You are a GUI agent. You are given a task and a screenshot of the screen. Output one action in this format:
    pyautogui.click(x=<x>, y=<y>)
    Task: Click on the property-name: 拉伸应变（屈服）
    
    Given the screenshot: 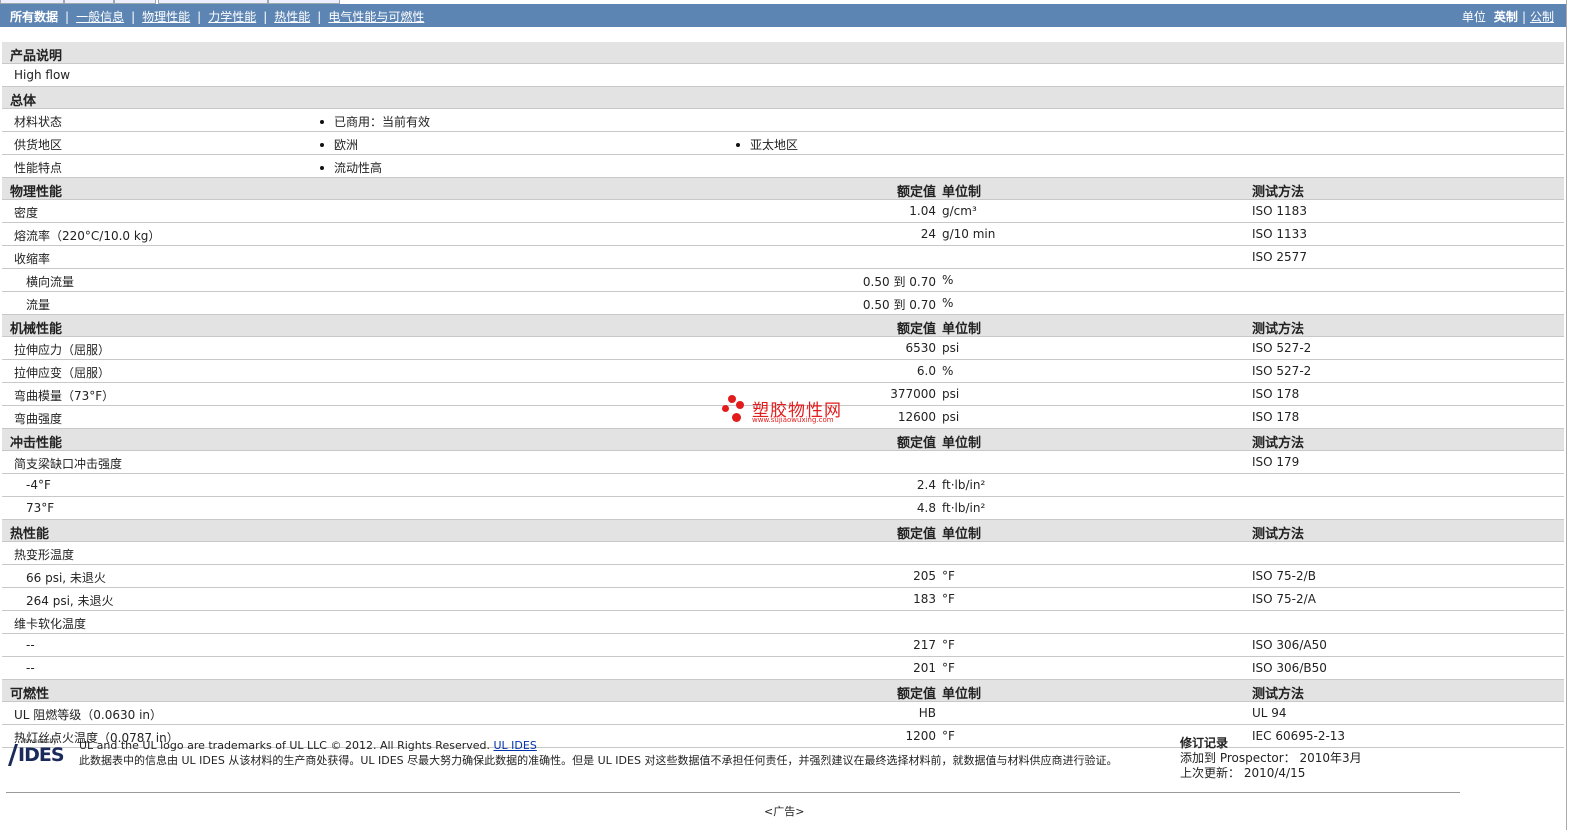 What is the action you would take?
    pyautogui.click(x=62, y=373)
    